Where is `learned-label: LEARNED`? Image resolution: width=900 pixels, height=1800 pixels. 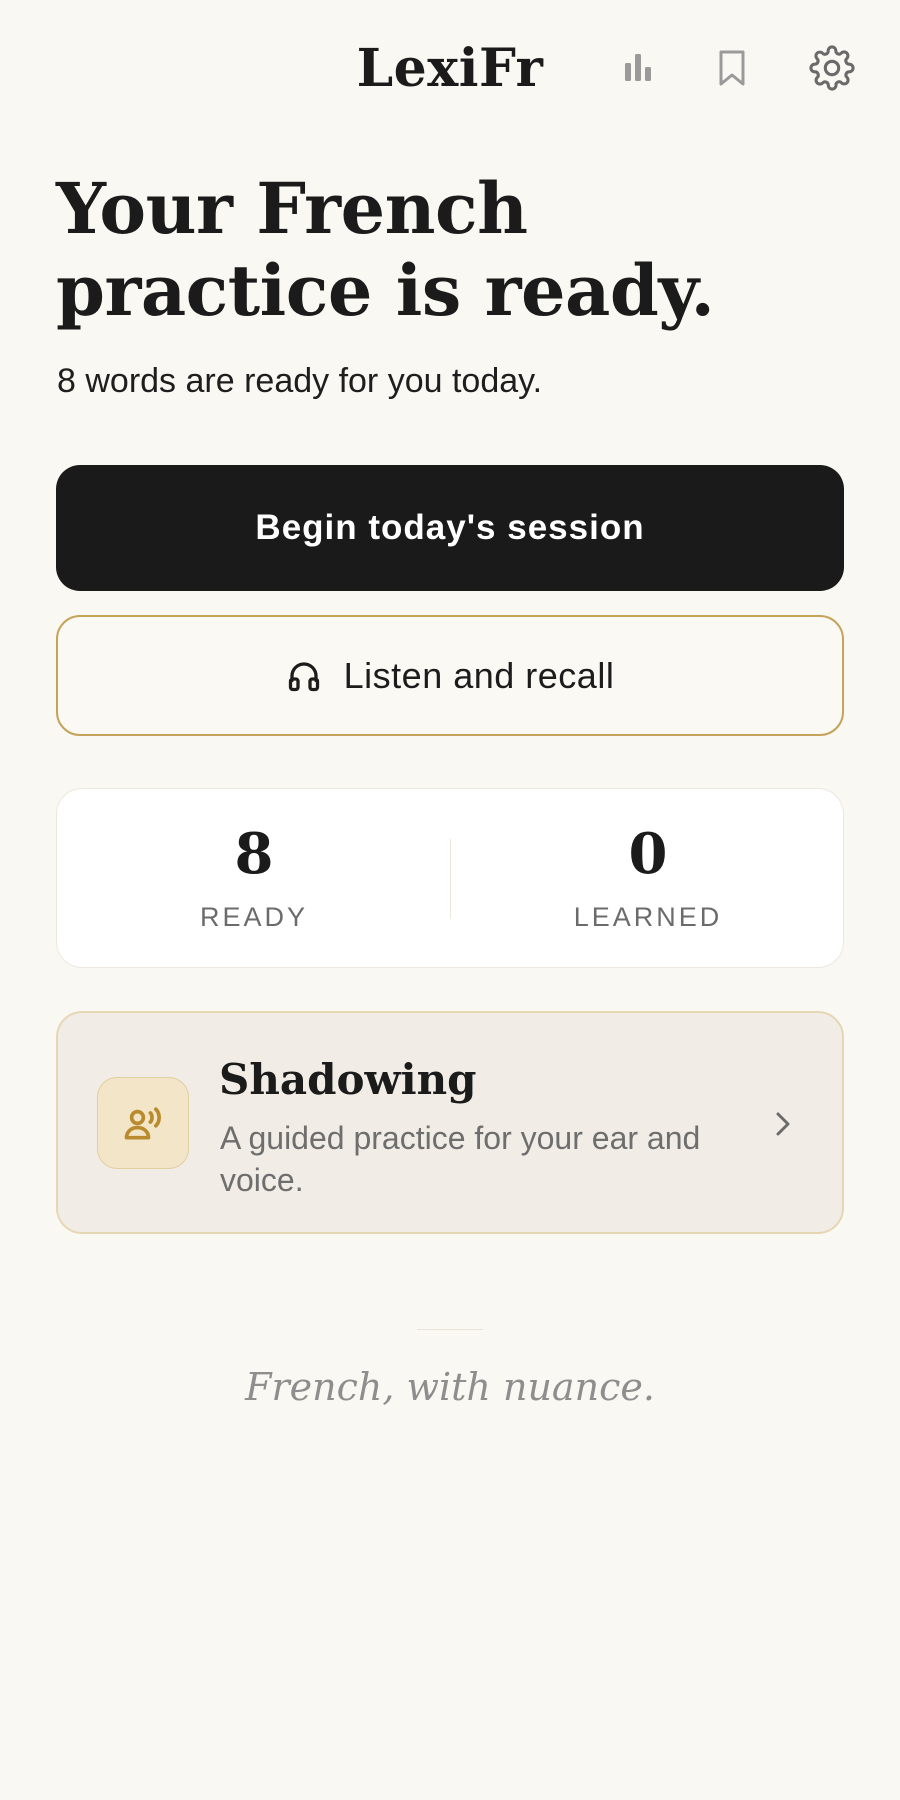 learned-label: LEARNED is located at coordinates (648, 917).